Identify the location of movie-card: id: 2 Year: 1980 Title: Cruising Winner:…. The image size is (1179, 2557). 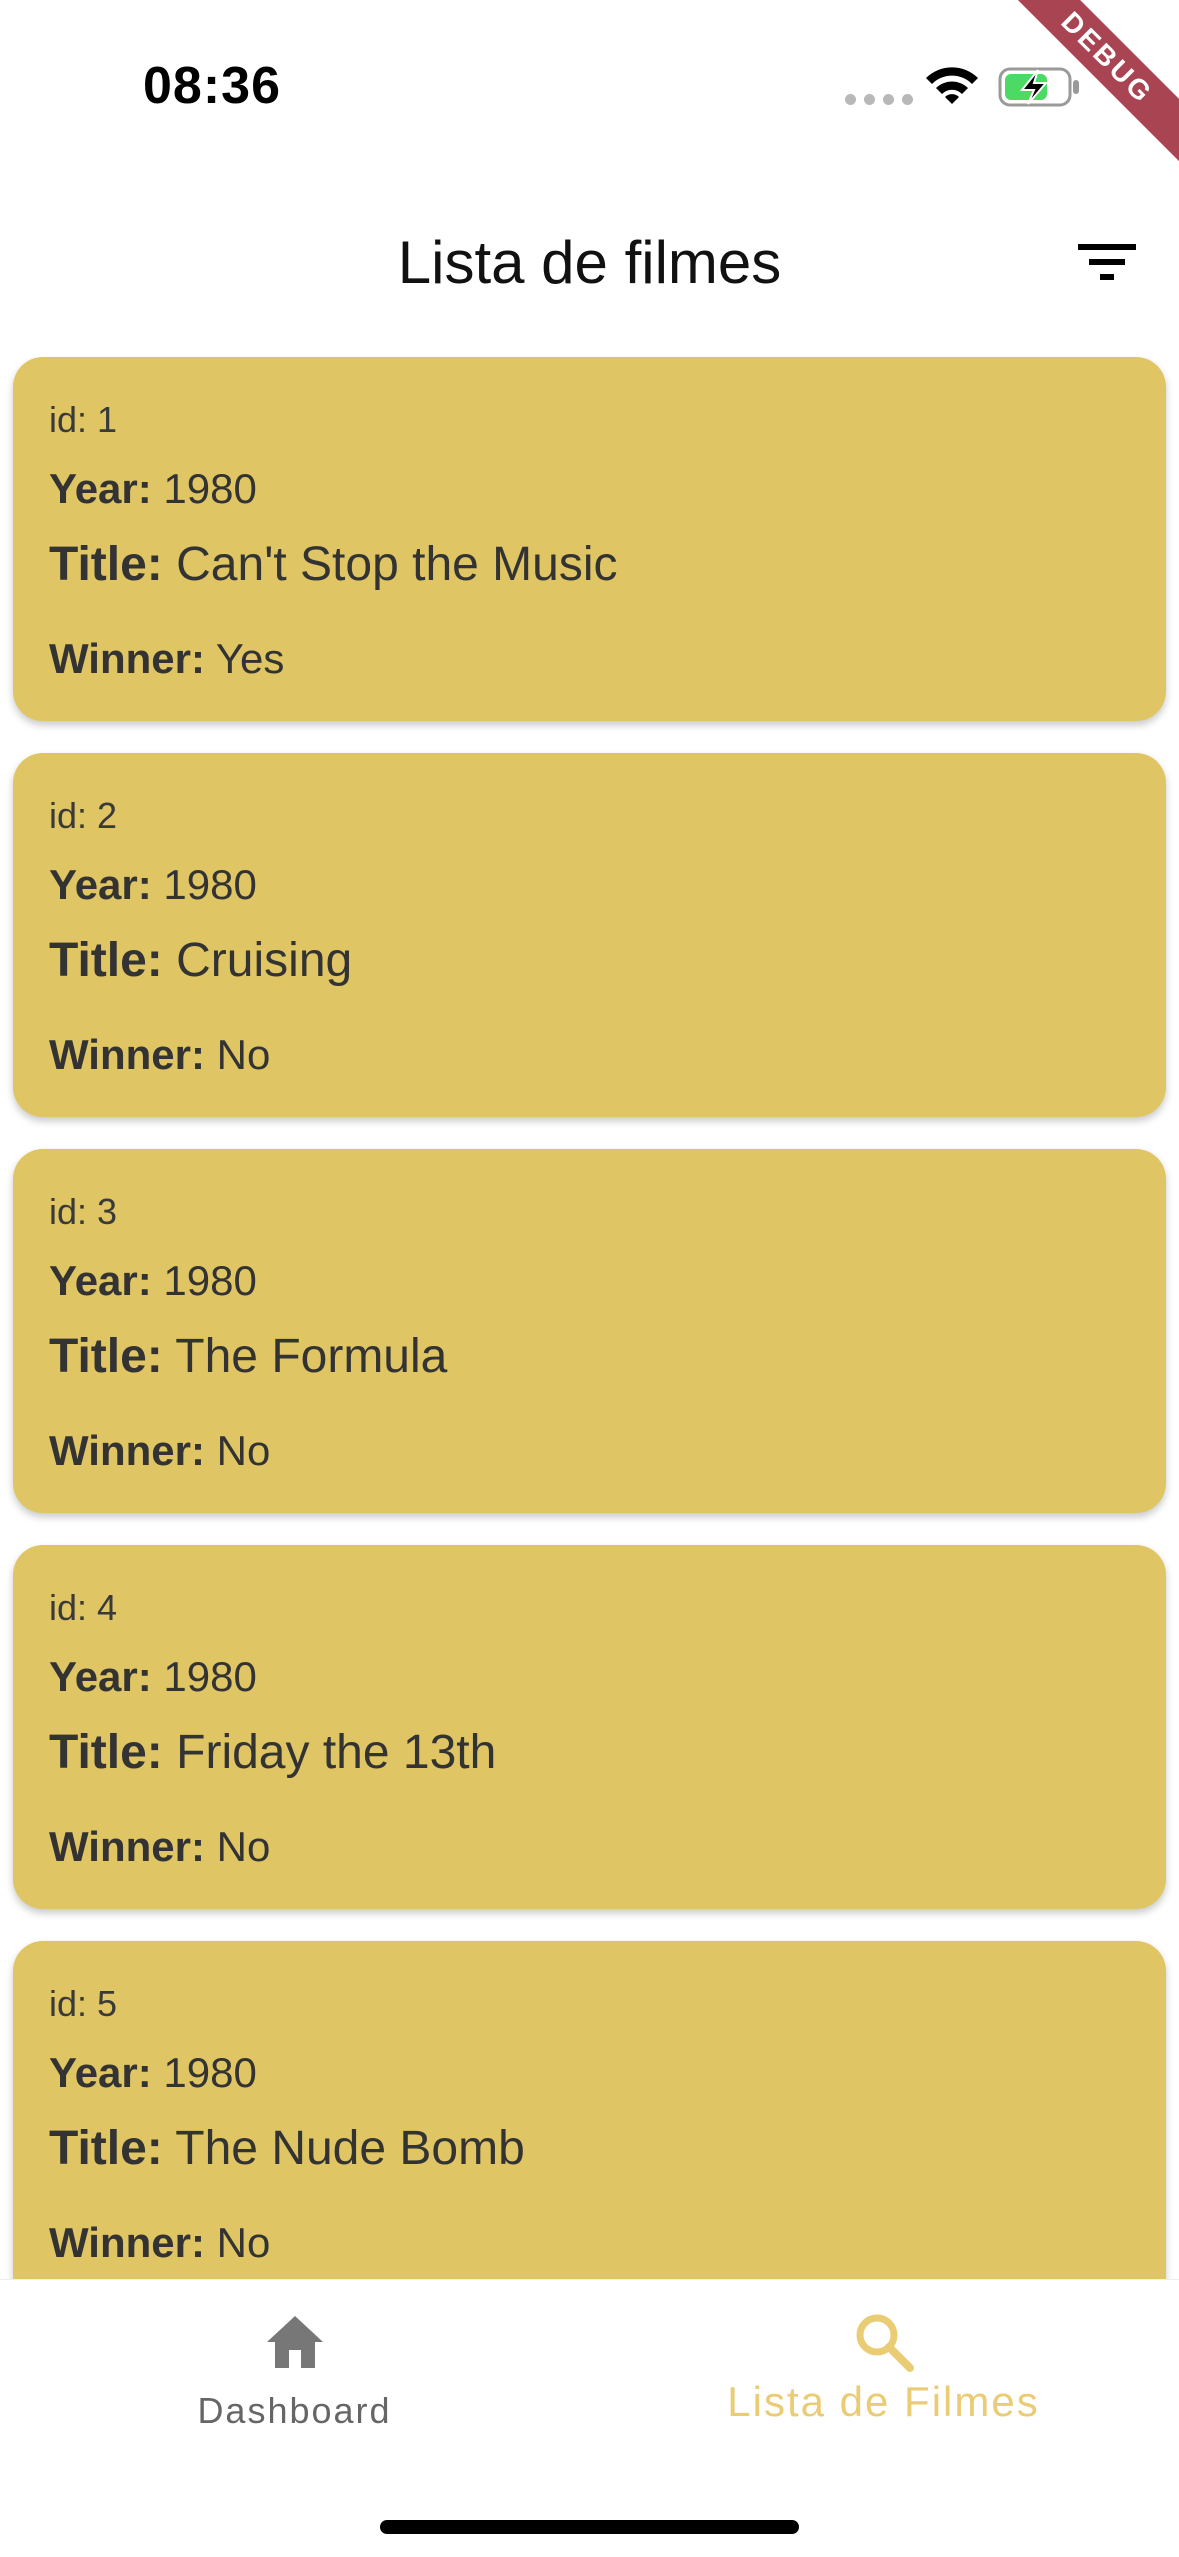
(589, 935).